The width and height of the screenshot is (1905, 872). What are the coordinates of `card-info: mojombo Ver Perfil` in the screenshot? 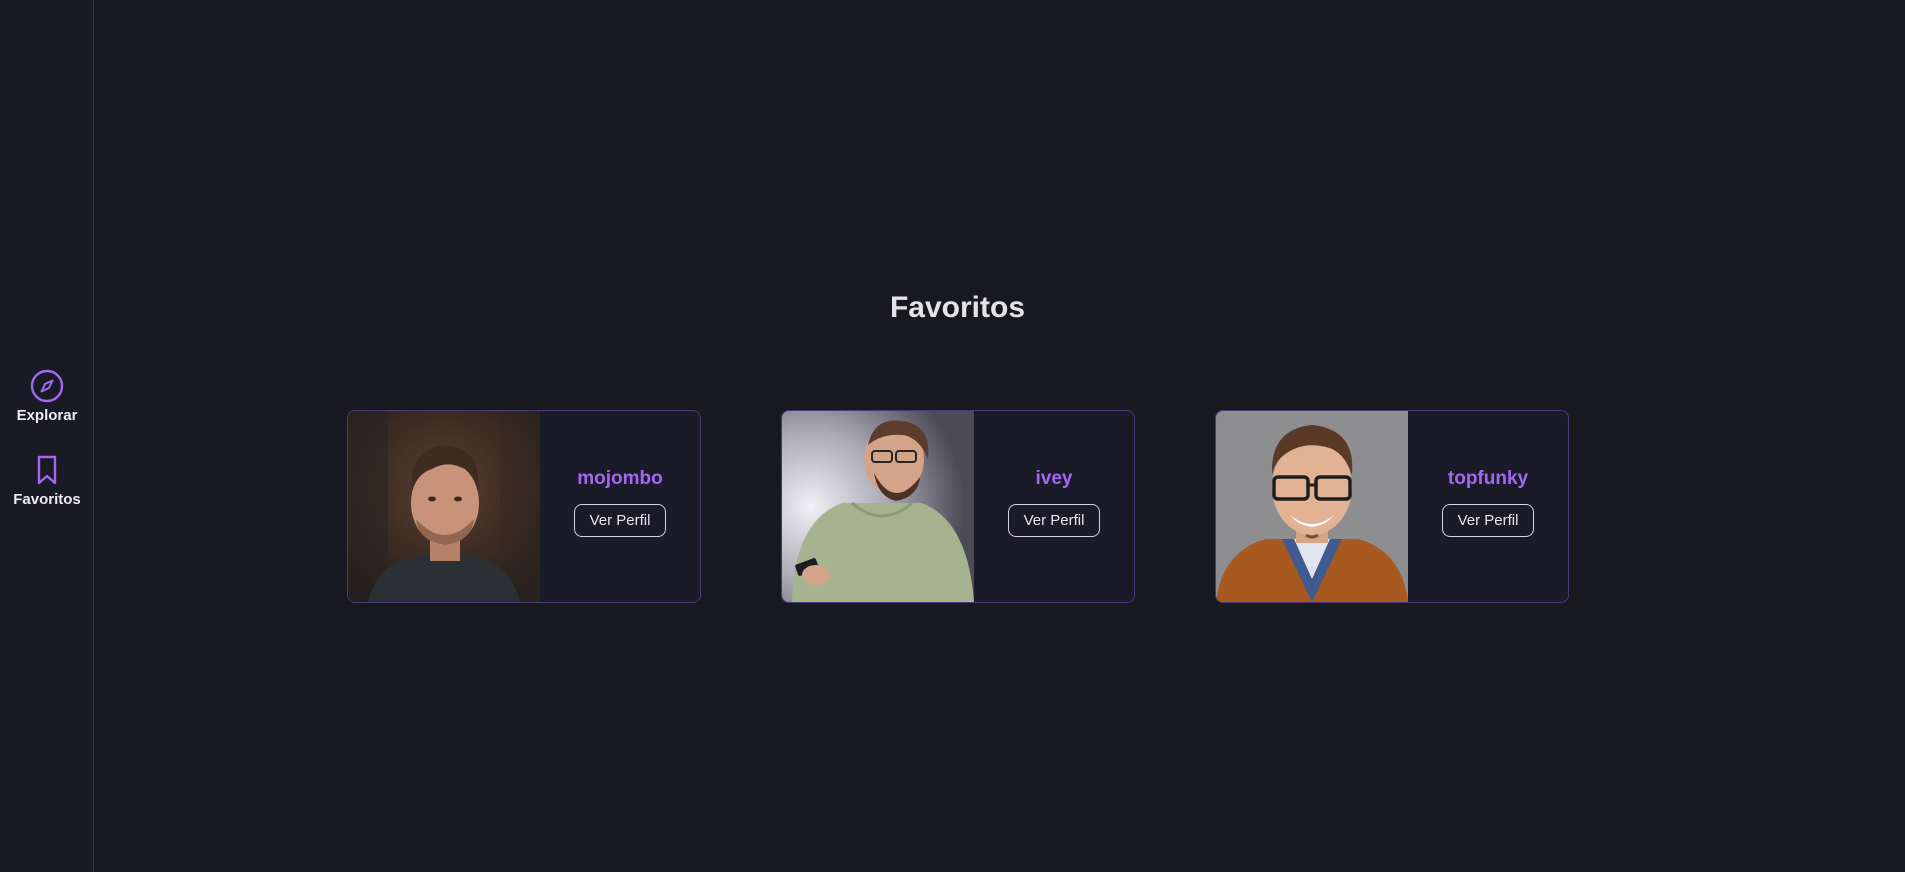 It's located at (620, 506).